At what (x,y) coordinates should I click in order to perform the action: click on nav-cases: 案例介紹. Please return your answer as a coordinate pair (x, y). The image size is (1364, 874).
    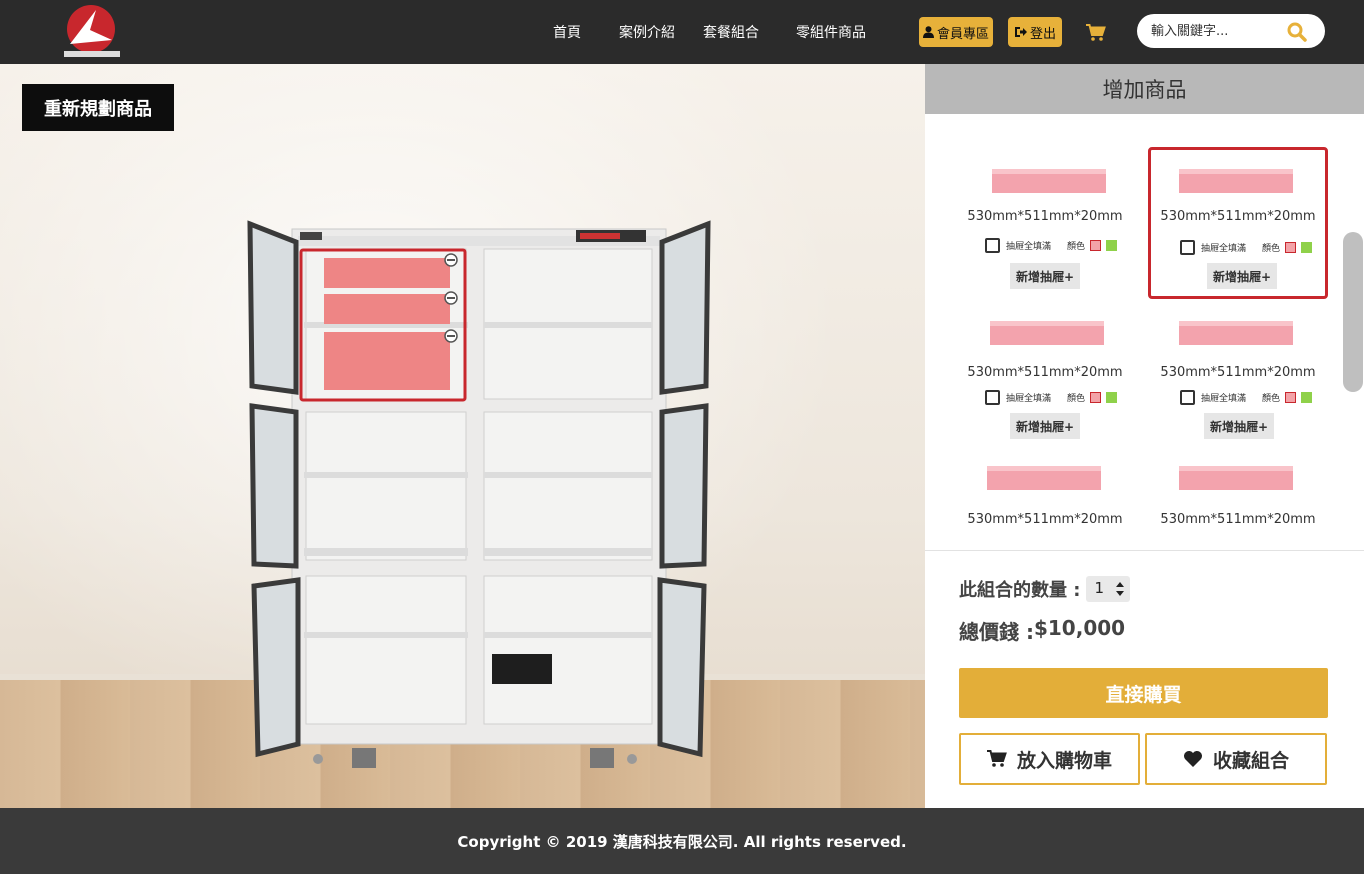
    Looking at the image, I should click on (647, 32).